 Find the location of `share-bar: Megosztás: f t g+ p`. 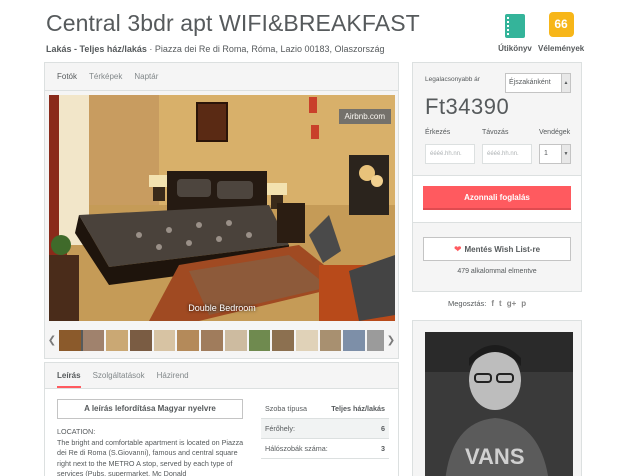

share-bar: Megosztás: f t g+ p is located at coordinates (487, 303).